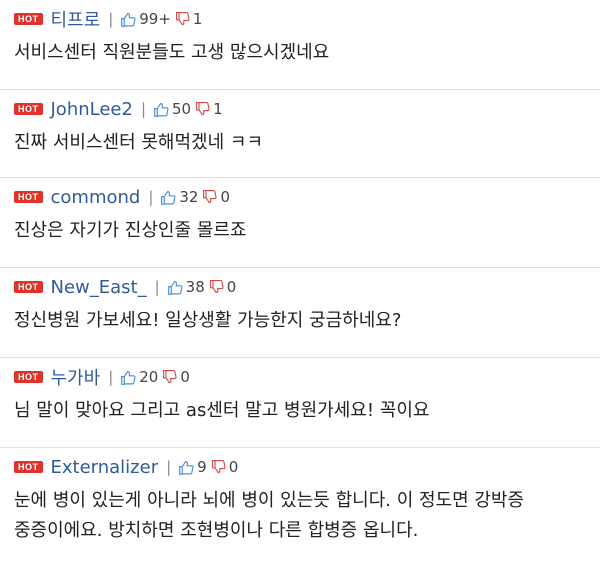 The height and width of the screenshot is (561, 600). I want to click on comment-meta: HOT commond | 32 0, so click(307, 195).